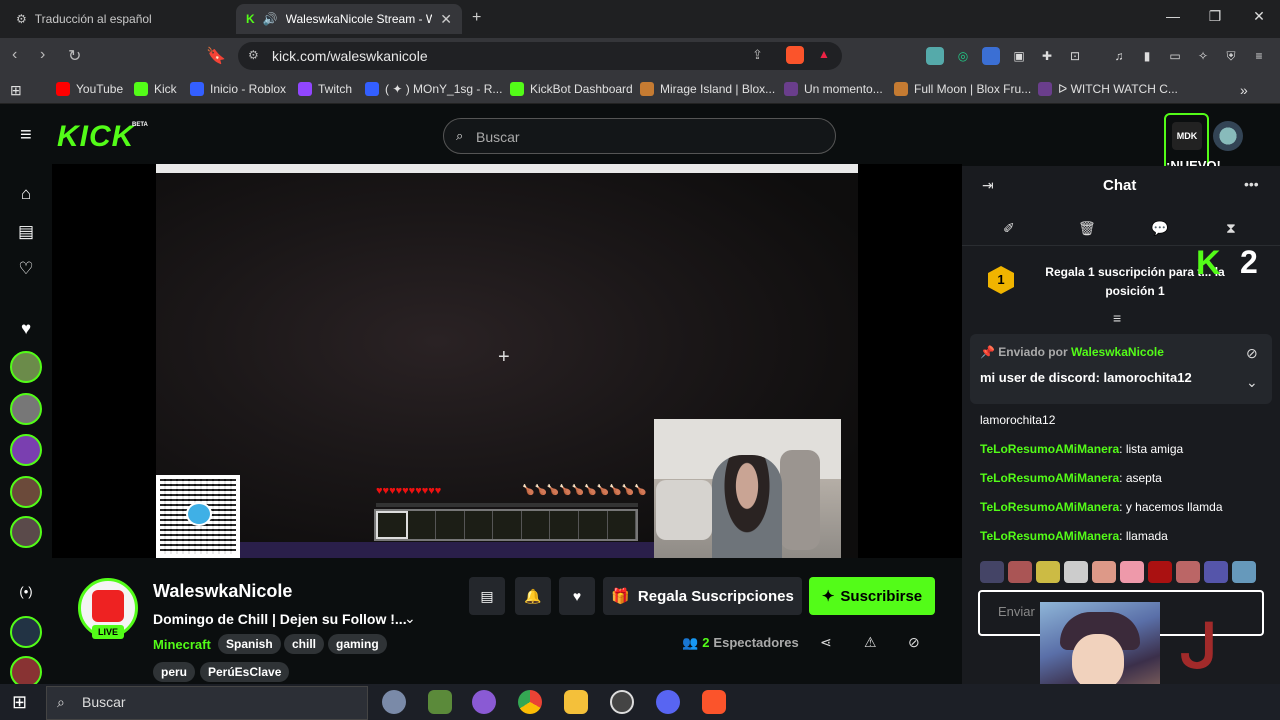 The height and width of the screenshot is (720, 1280). I want to click on puzzle-icon: ✚, so click(1047, 56).